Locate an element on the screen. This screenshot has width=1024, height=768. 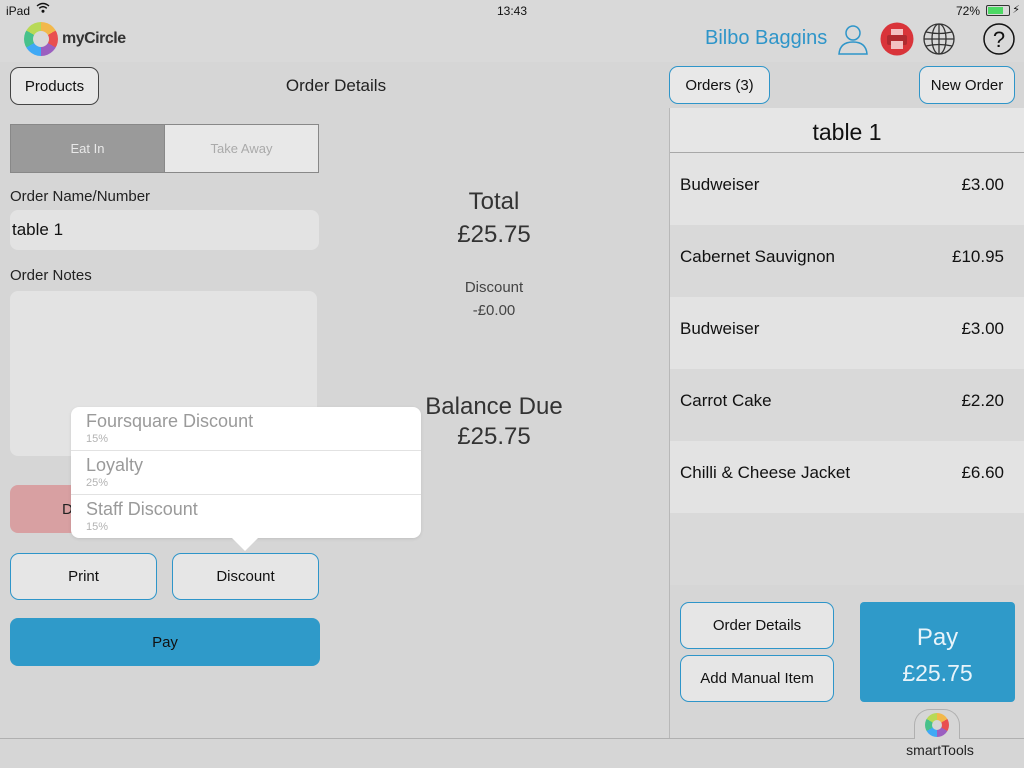
item-price: £6.60 is located at coordinates (982, 472).